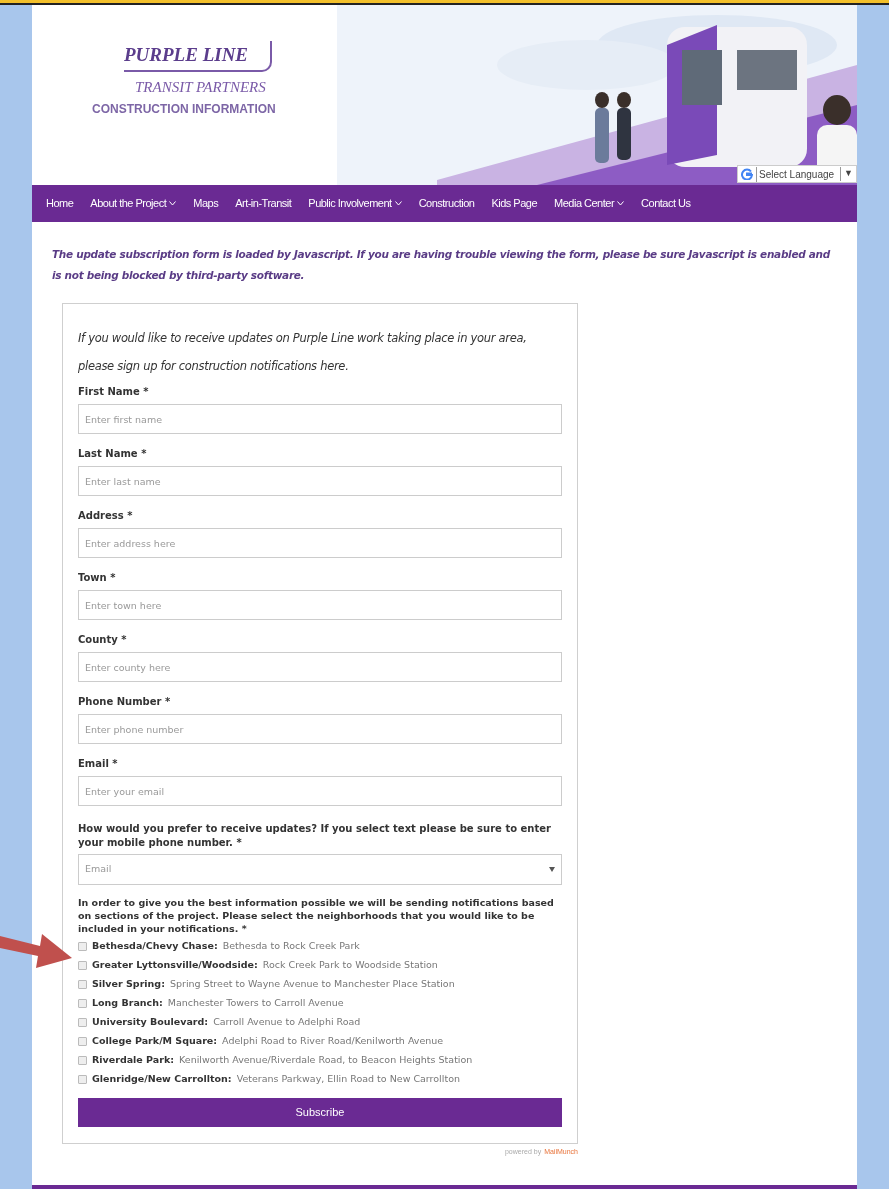  Describe the element at coordinates (320, 605) in the screenshot. I see `input-field: Enter town here` at that location.